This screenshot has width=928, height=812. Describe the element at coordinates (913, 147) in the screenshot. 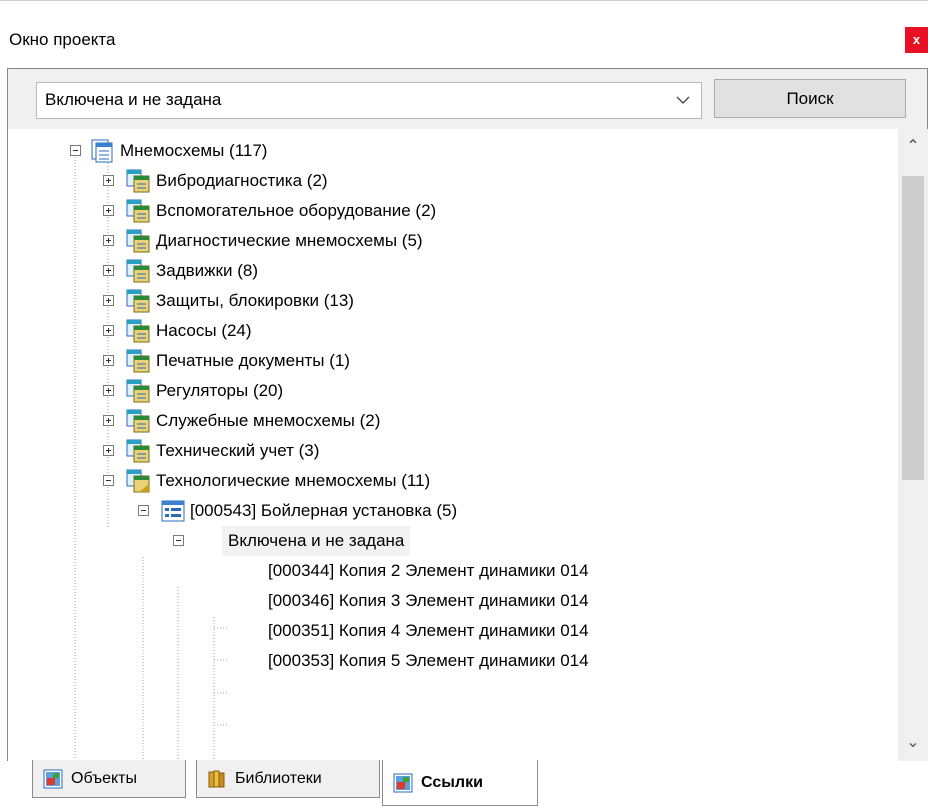

I see `scroll-up-icon: ⌃` at that location.